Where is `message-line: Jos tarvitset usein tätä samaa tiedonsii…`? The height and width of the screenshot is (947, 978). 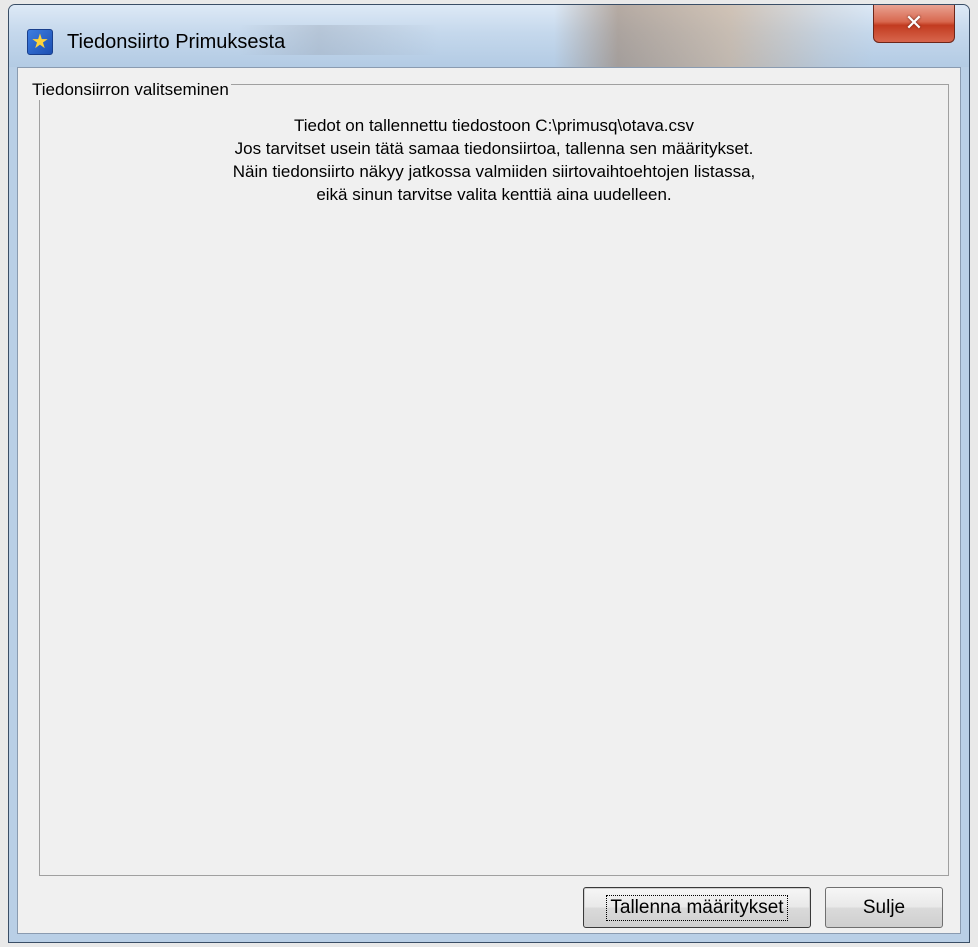
message-line: Jos tarvitset usein tätä samaa tiedonsii… is located at coordinates (494, 148).